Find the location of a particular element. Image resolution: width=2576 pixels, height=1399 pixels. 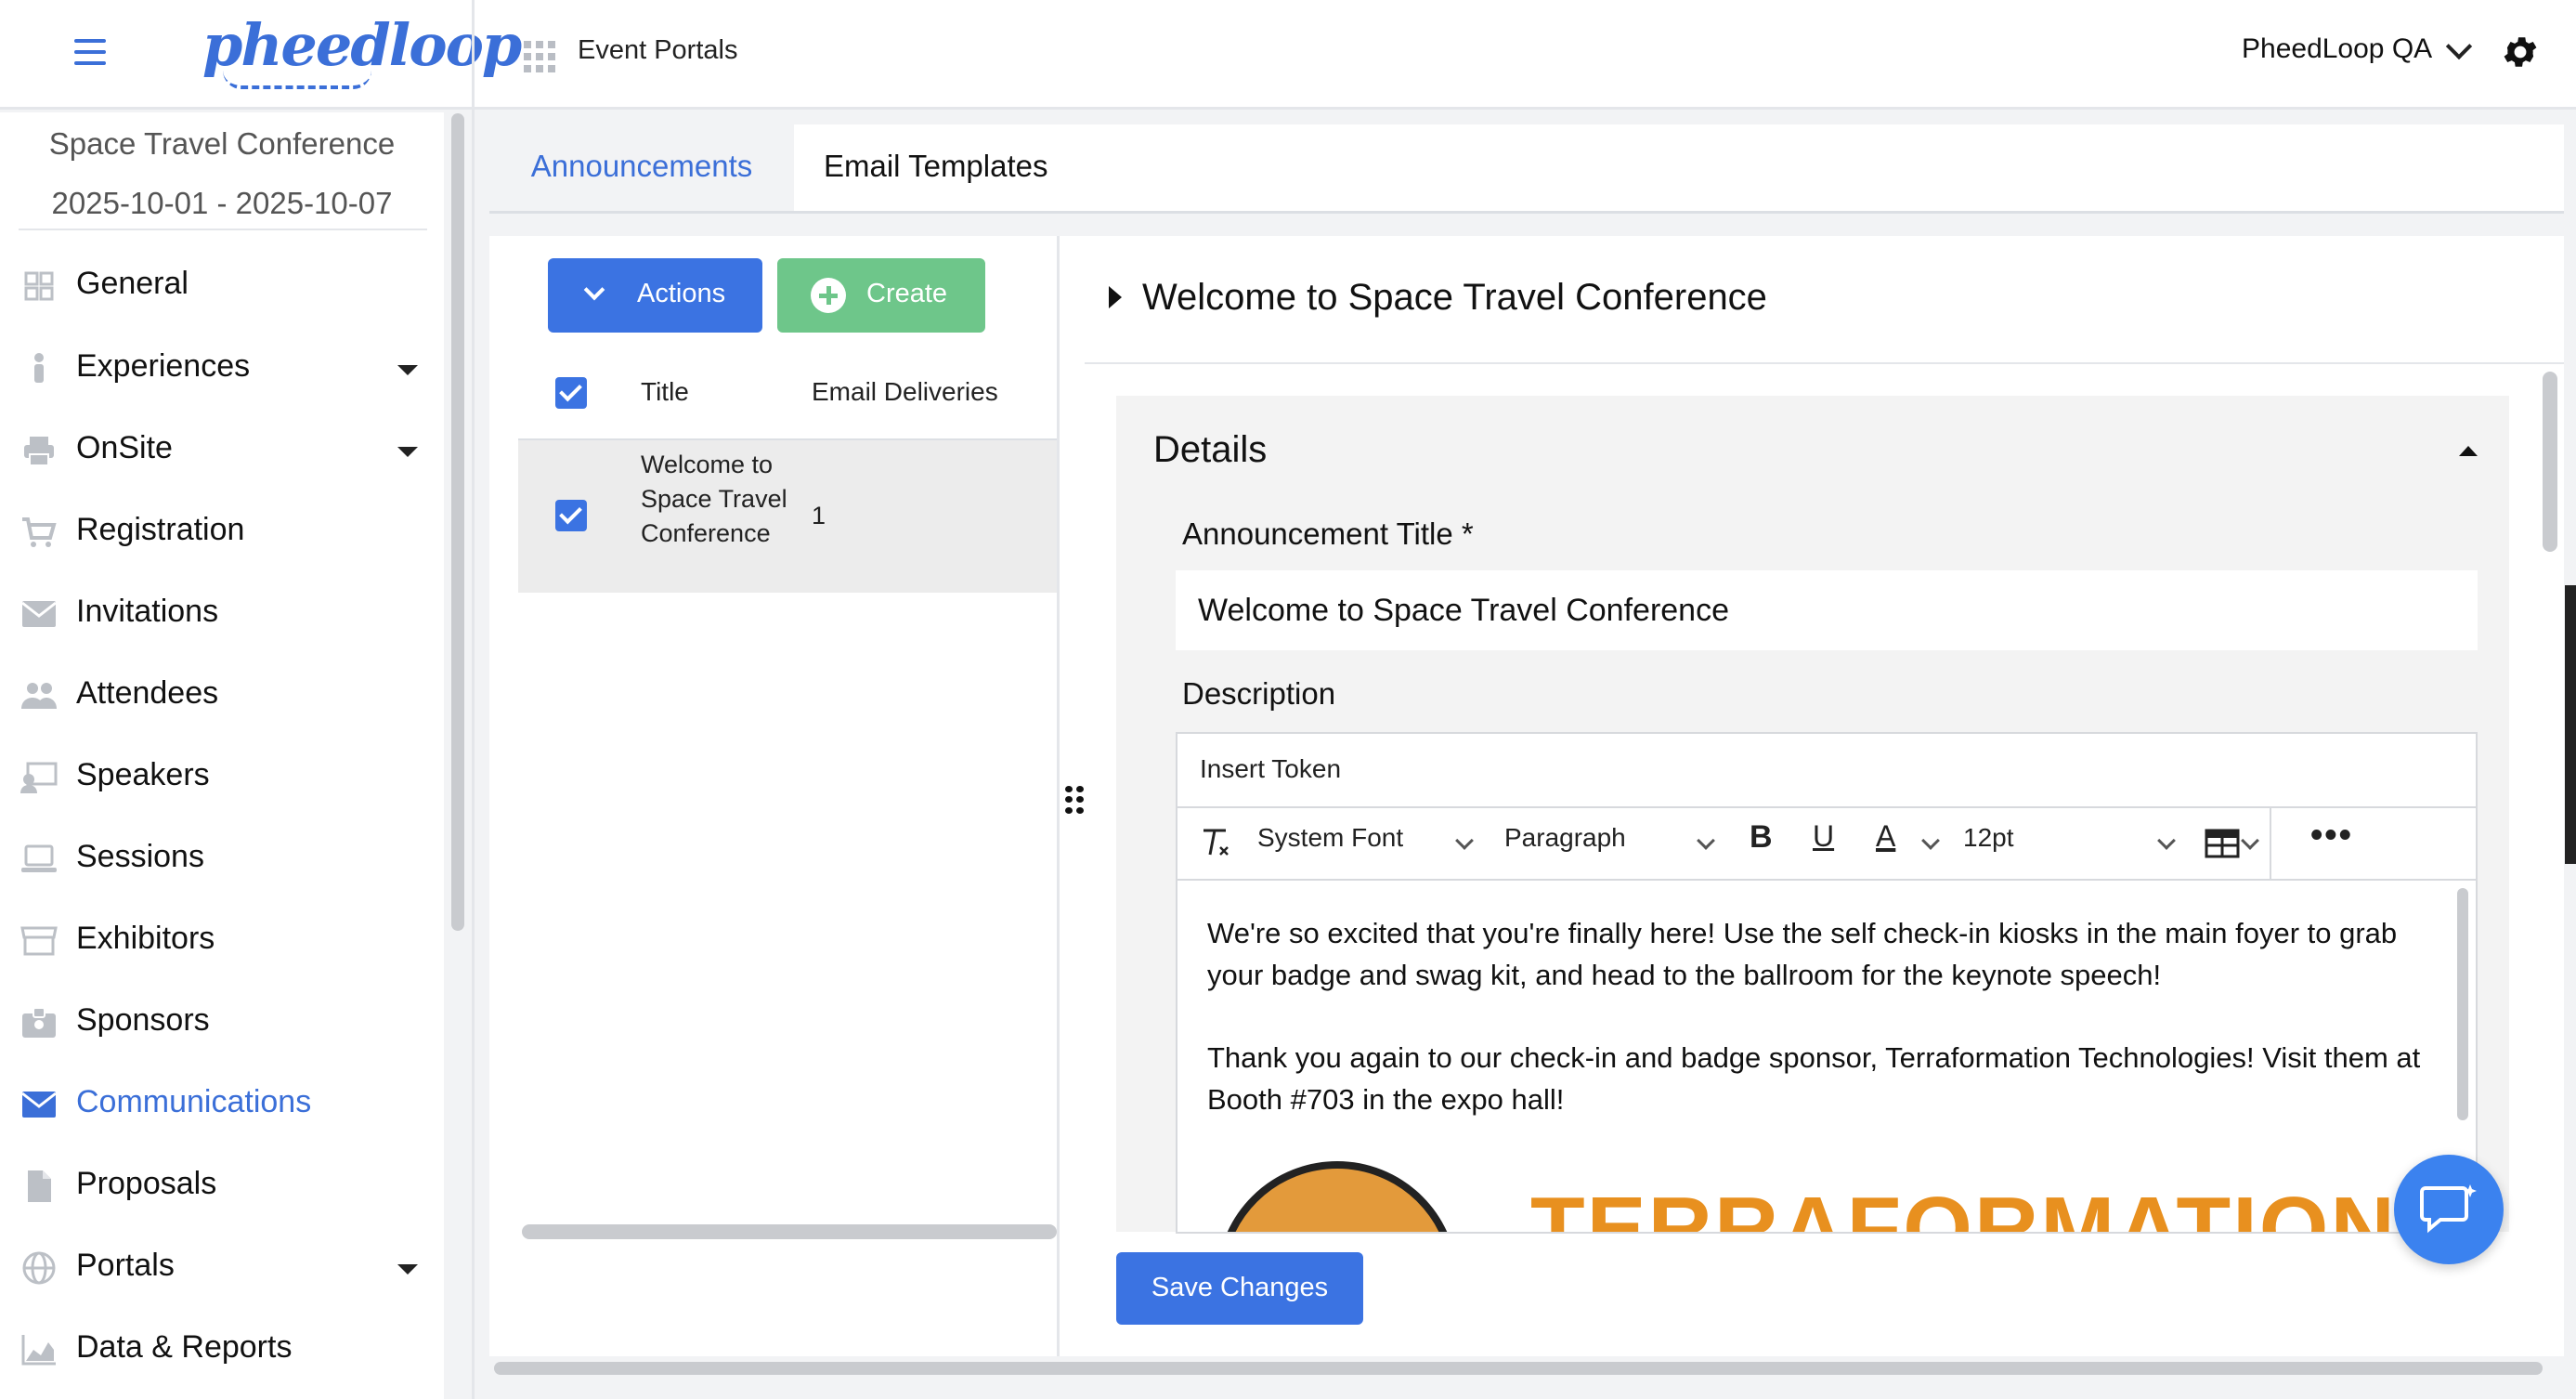

underline-icon: U is located at coordinates (1823, 836).